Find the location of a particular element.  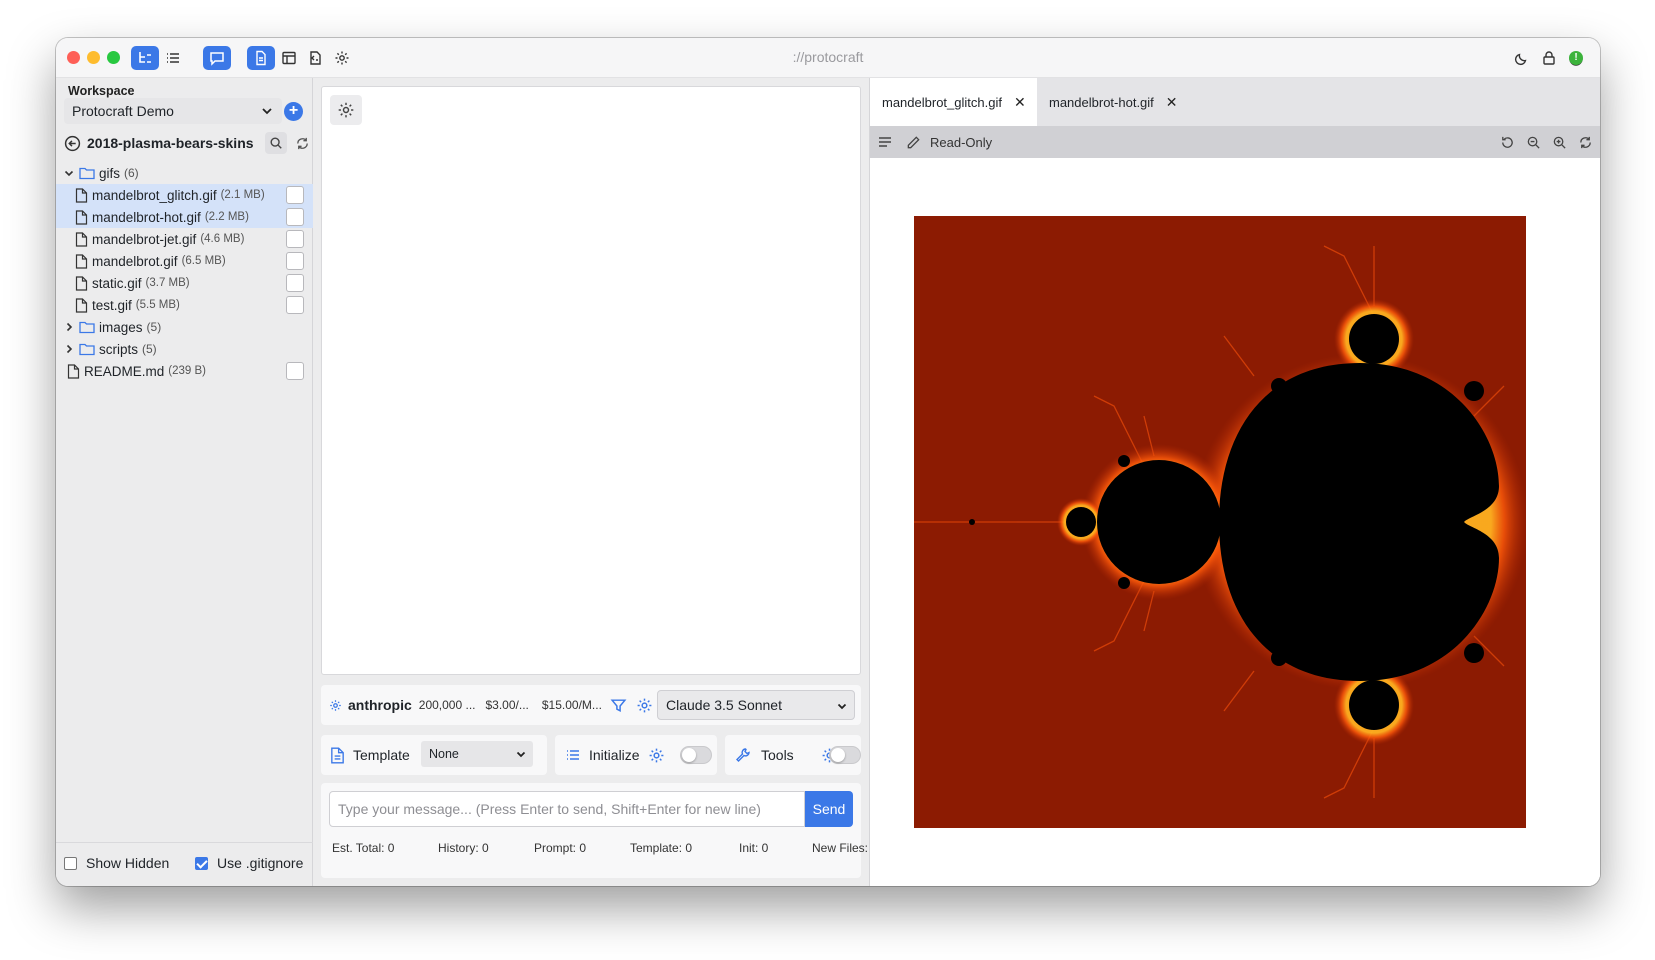

refresh-button is located at coordinates (302, 143).